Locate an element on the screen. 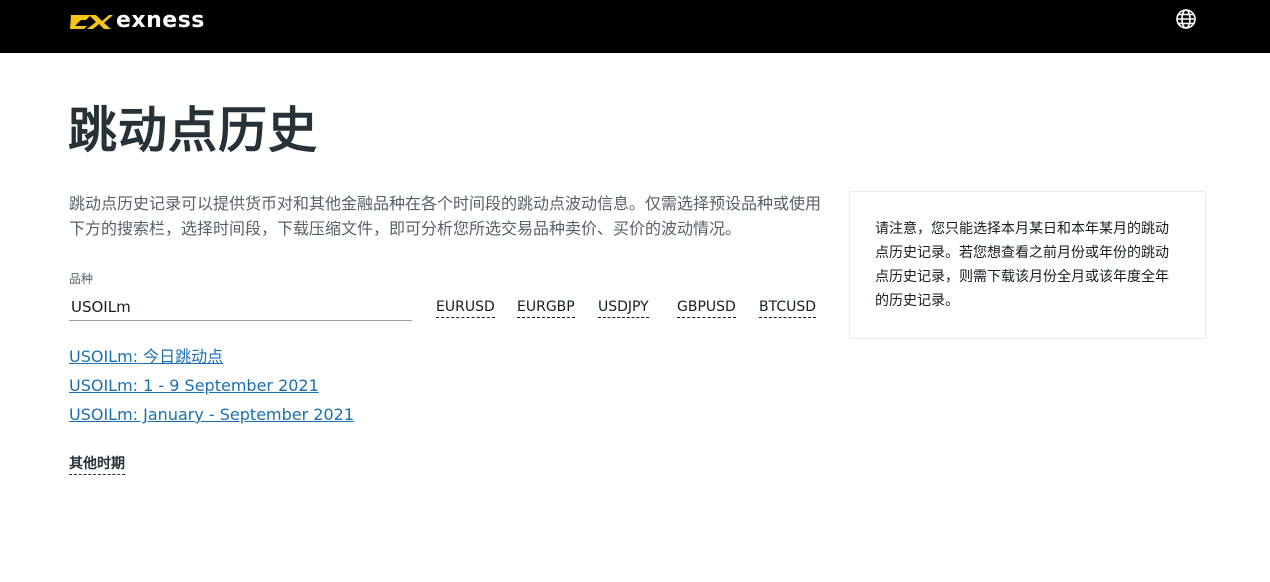 Image resolution: width=1270 pixels, height=582 pixels. exness-logo: exness is located at coordinates (137, 21).